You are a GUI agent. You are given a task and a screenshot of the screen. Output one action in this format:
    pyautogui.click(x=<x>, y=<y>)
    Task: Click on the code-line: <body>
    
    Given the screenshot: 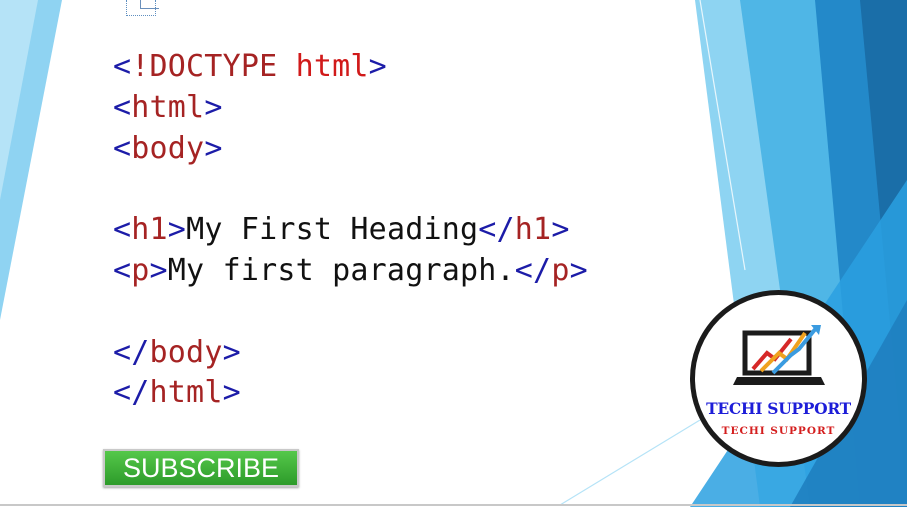 What is the action you would take?
    pyautogui.click(x=350, y=149)
    